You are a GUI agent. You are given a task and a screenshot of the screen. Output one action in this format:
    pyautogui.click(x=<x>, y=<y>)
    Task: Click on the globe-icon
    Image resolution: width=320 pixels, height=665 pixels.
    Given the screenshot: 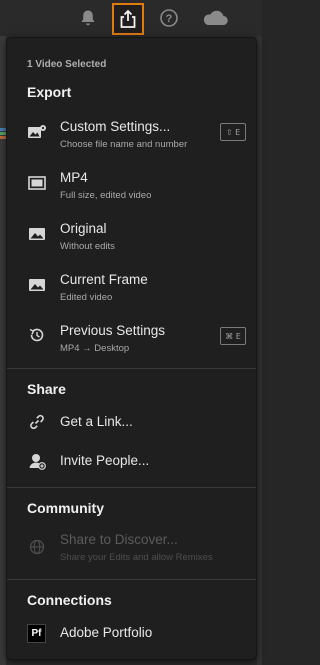 What is the action you would take?
    pyautogui.click(x=37, y=547)
    